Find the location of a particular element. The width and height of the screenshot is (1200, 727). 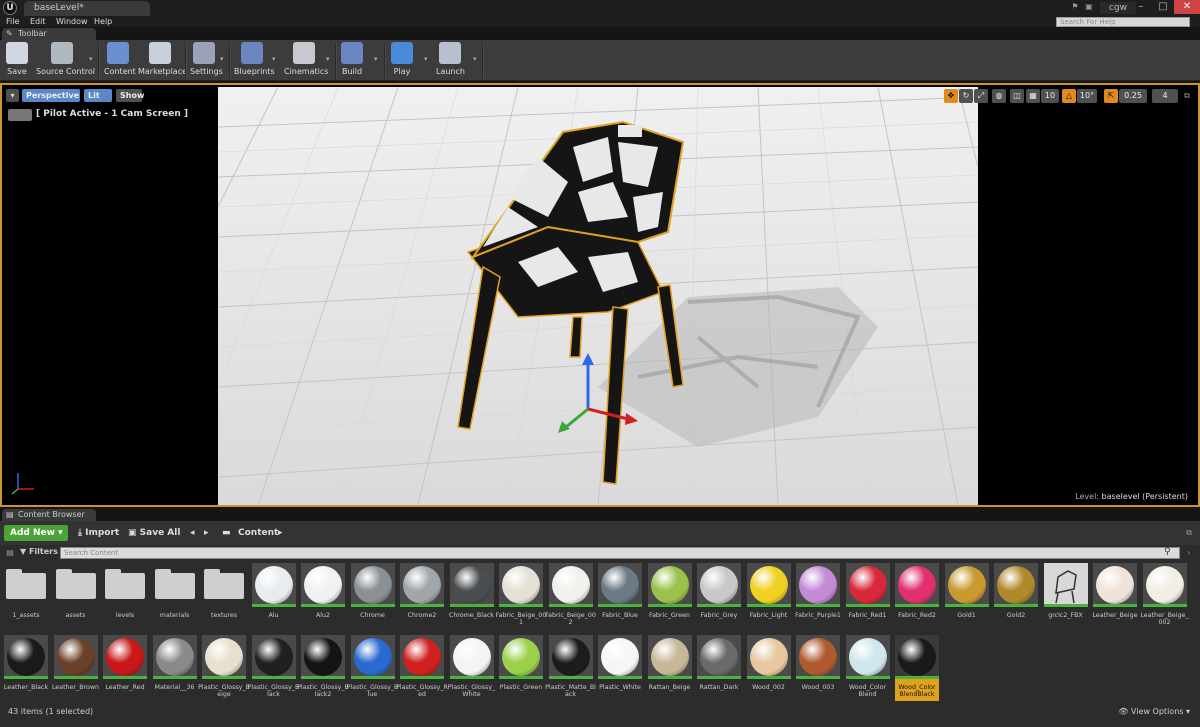

asset-tile: Fabric_Light is located at coordinates (768, 596).